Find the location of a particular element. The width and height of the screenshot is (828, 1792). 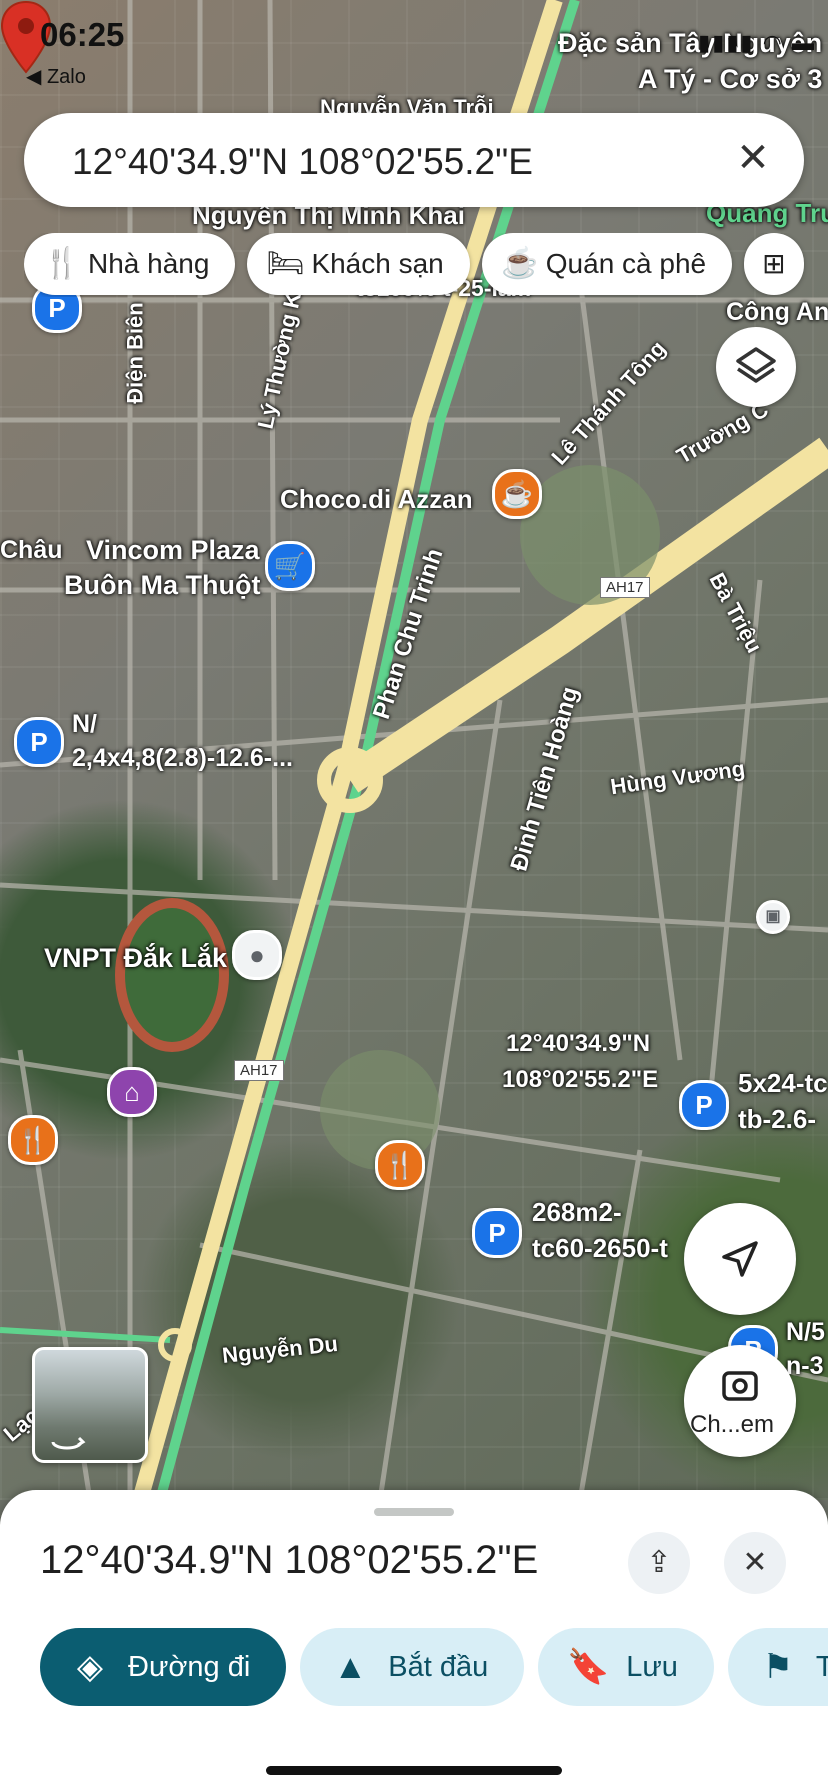

sheet-title: 12°40'34.9"N 108°02'55.2"E is located at coordinates (289, 1560).